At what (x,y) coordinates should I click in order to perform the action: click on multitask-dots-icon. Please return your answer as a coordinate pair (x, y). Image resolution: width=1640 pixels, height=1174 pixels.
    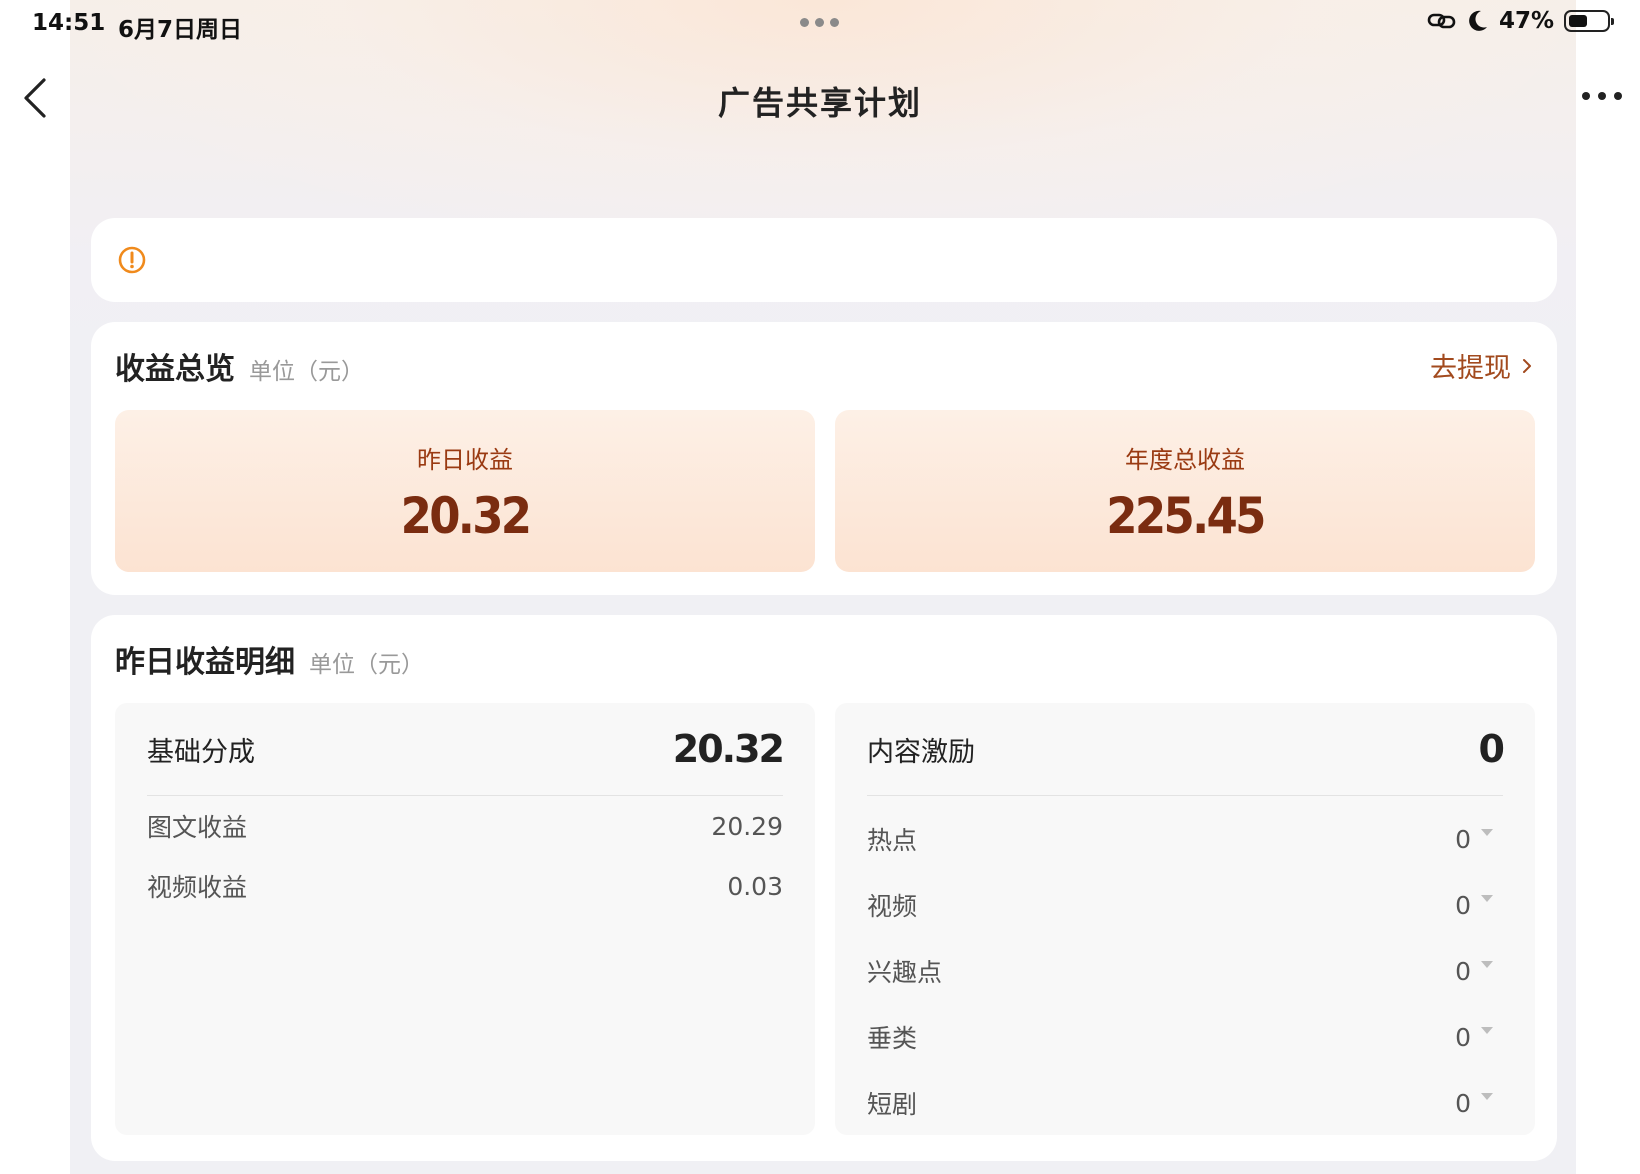
    Looking at the image, I should click on (819, 22).